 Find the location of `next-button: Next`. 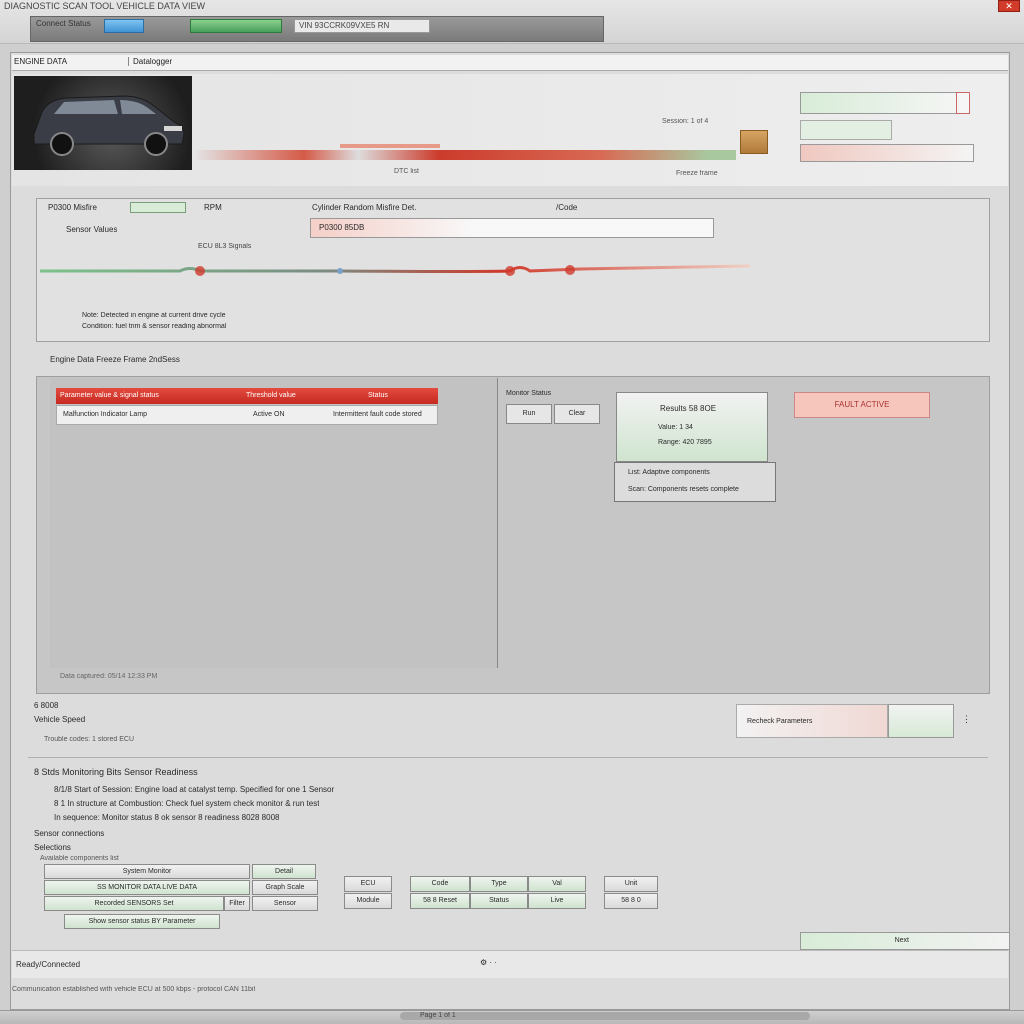

next-button: Next is located at coordinates (905, 941).